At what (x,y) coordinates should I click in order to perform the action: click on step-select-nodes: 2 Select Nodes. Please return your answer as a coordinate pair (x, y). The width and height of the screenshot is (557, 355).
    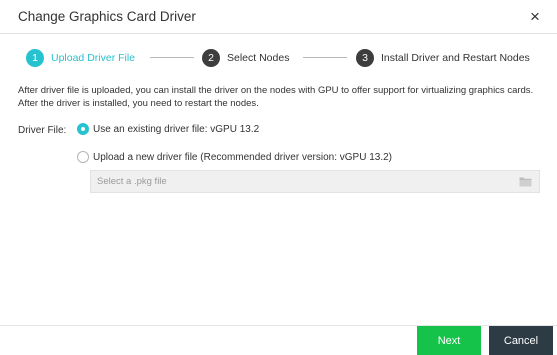
    Looking at the image, I should click on (245, 58).